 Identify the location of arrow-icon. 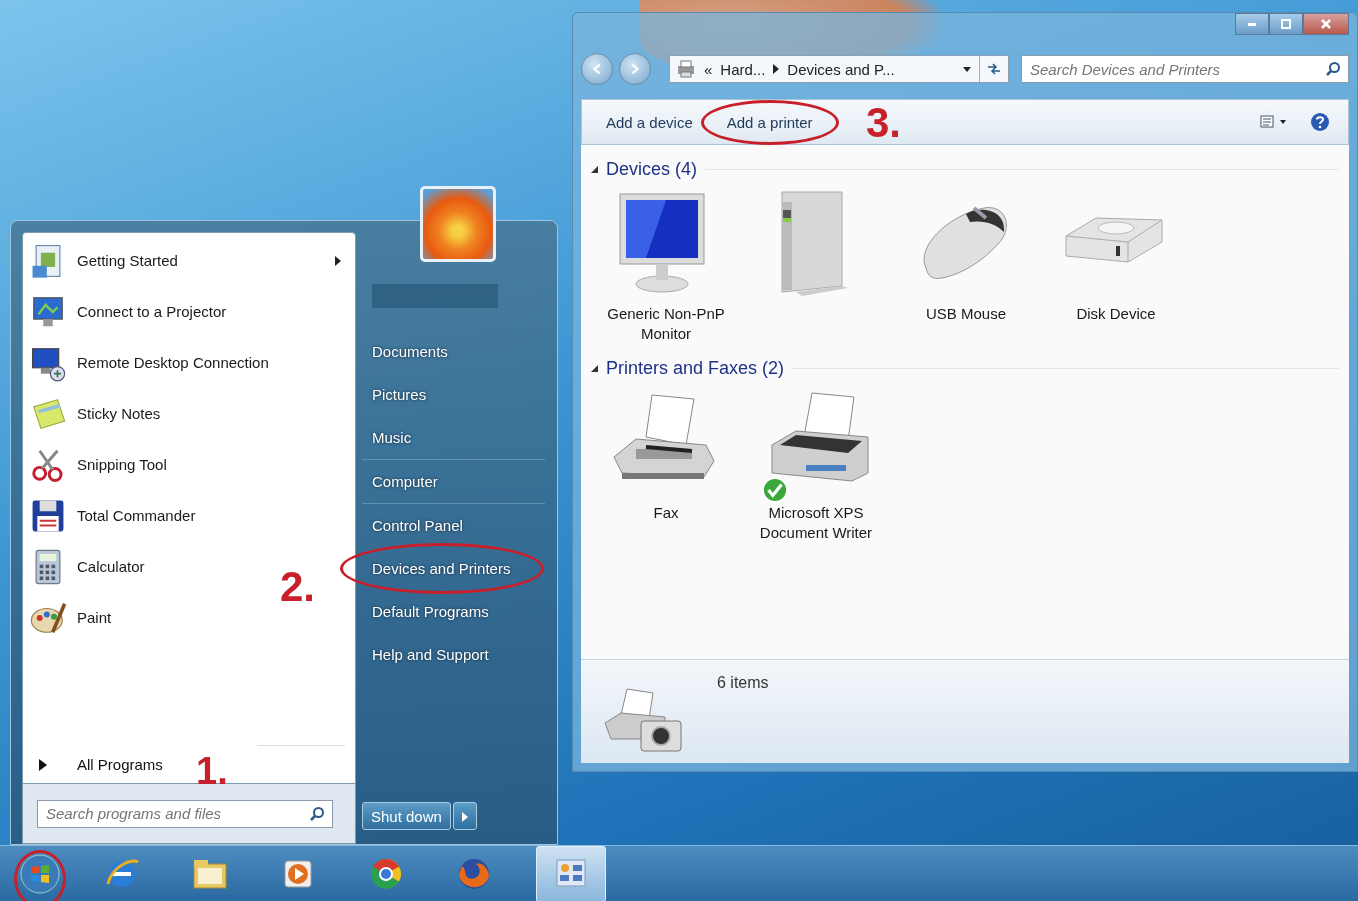
(464, 816).